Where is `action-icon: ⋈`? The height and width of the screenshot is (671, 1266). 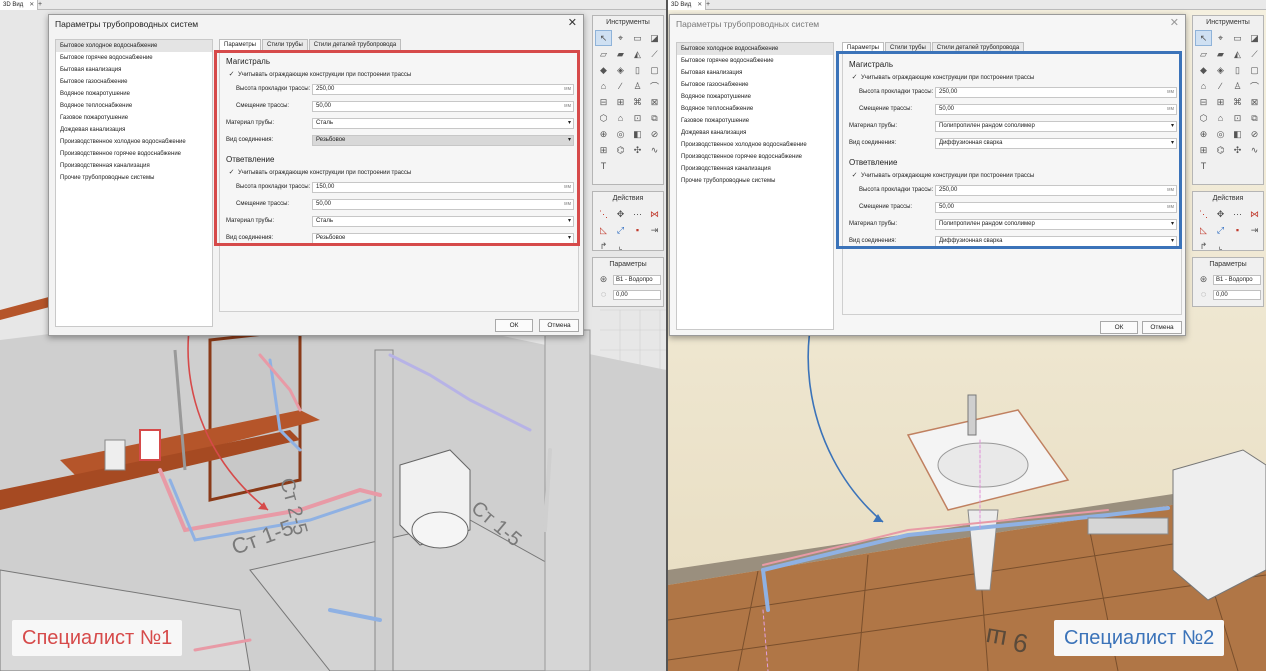 action-icon: ⋈ is located at coordinates (1254, 214).